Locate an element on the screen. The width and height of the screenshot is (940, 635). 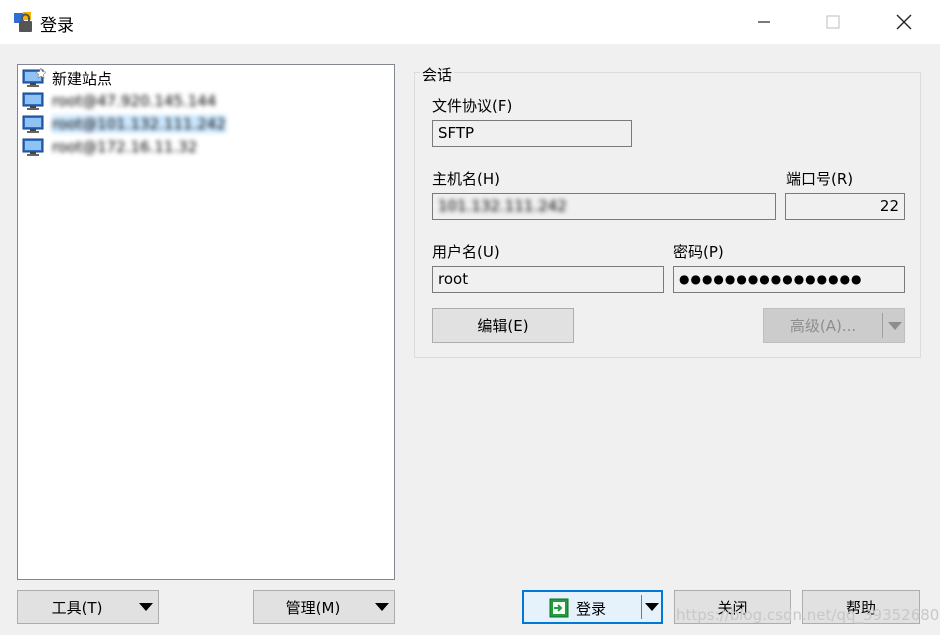
site-item: root@47.920.145.144 is located at coordinates (207, 101).